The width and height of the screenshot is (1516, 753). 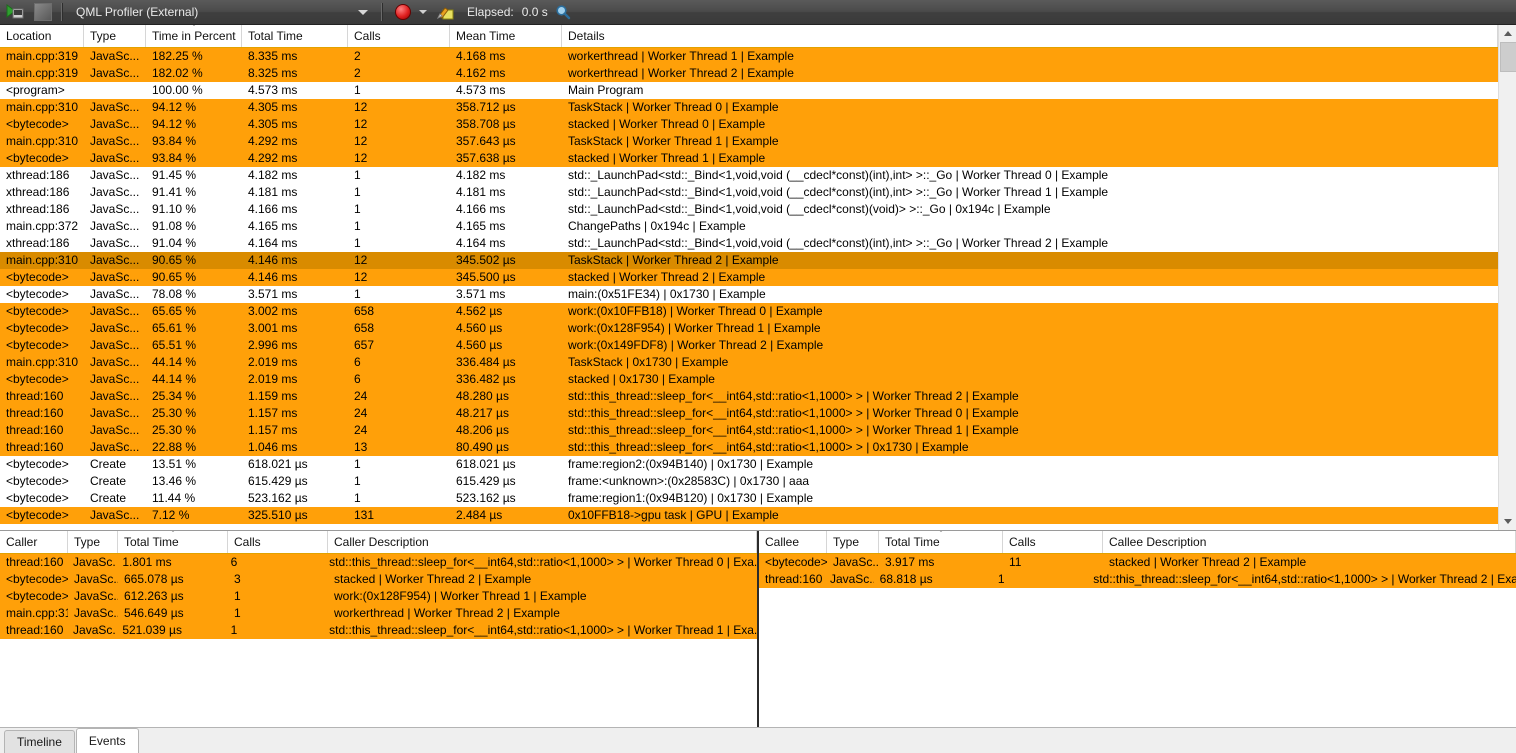 I want to click on column-header-callee: Callee, so click(x=793, y=542).